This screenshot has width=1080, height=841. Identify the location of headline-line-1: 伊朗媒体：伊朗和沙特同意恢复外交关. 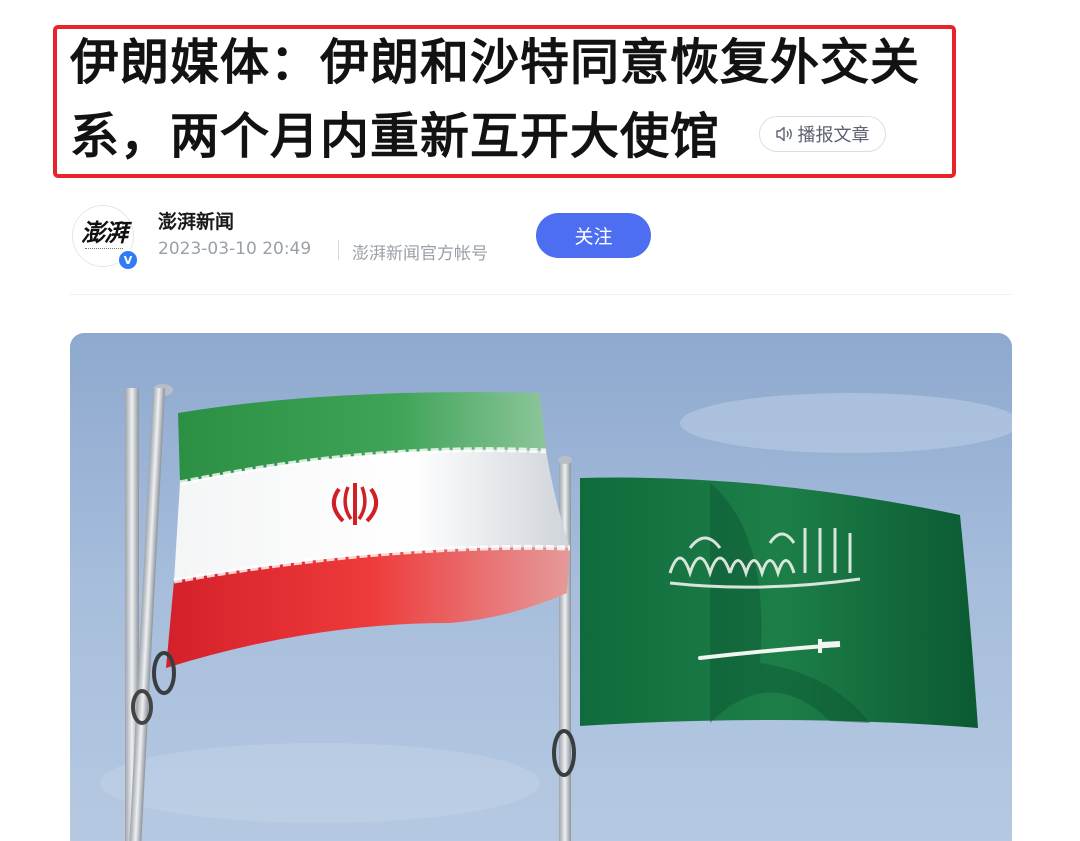
(495, 62).